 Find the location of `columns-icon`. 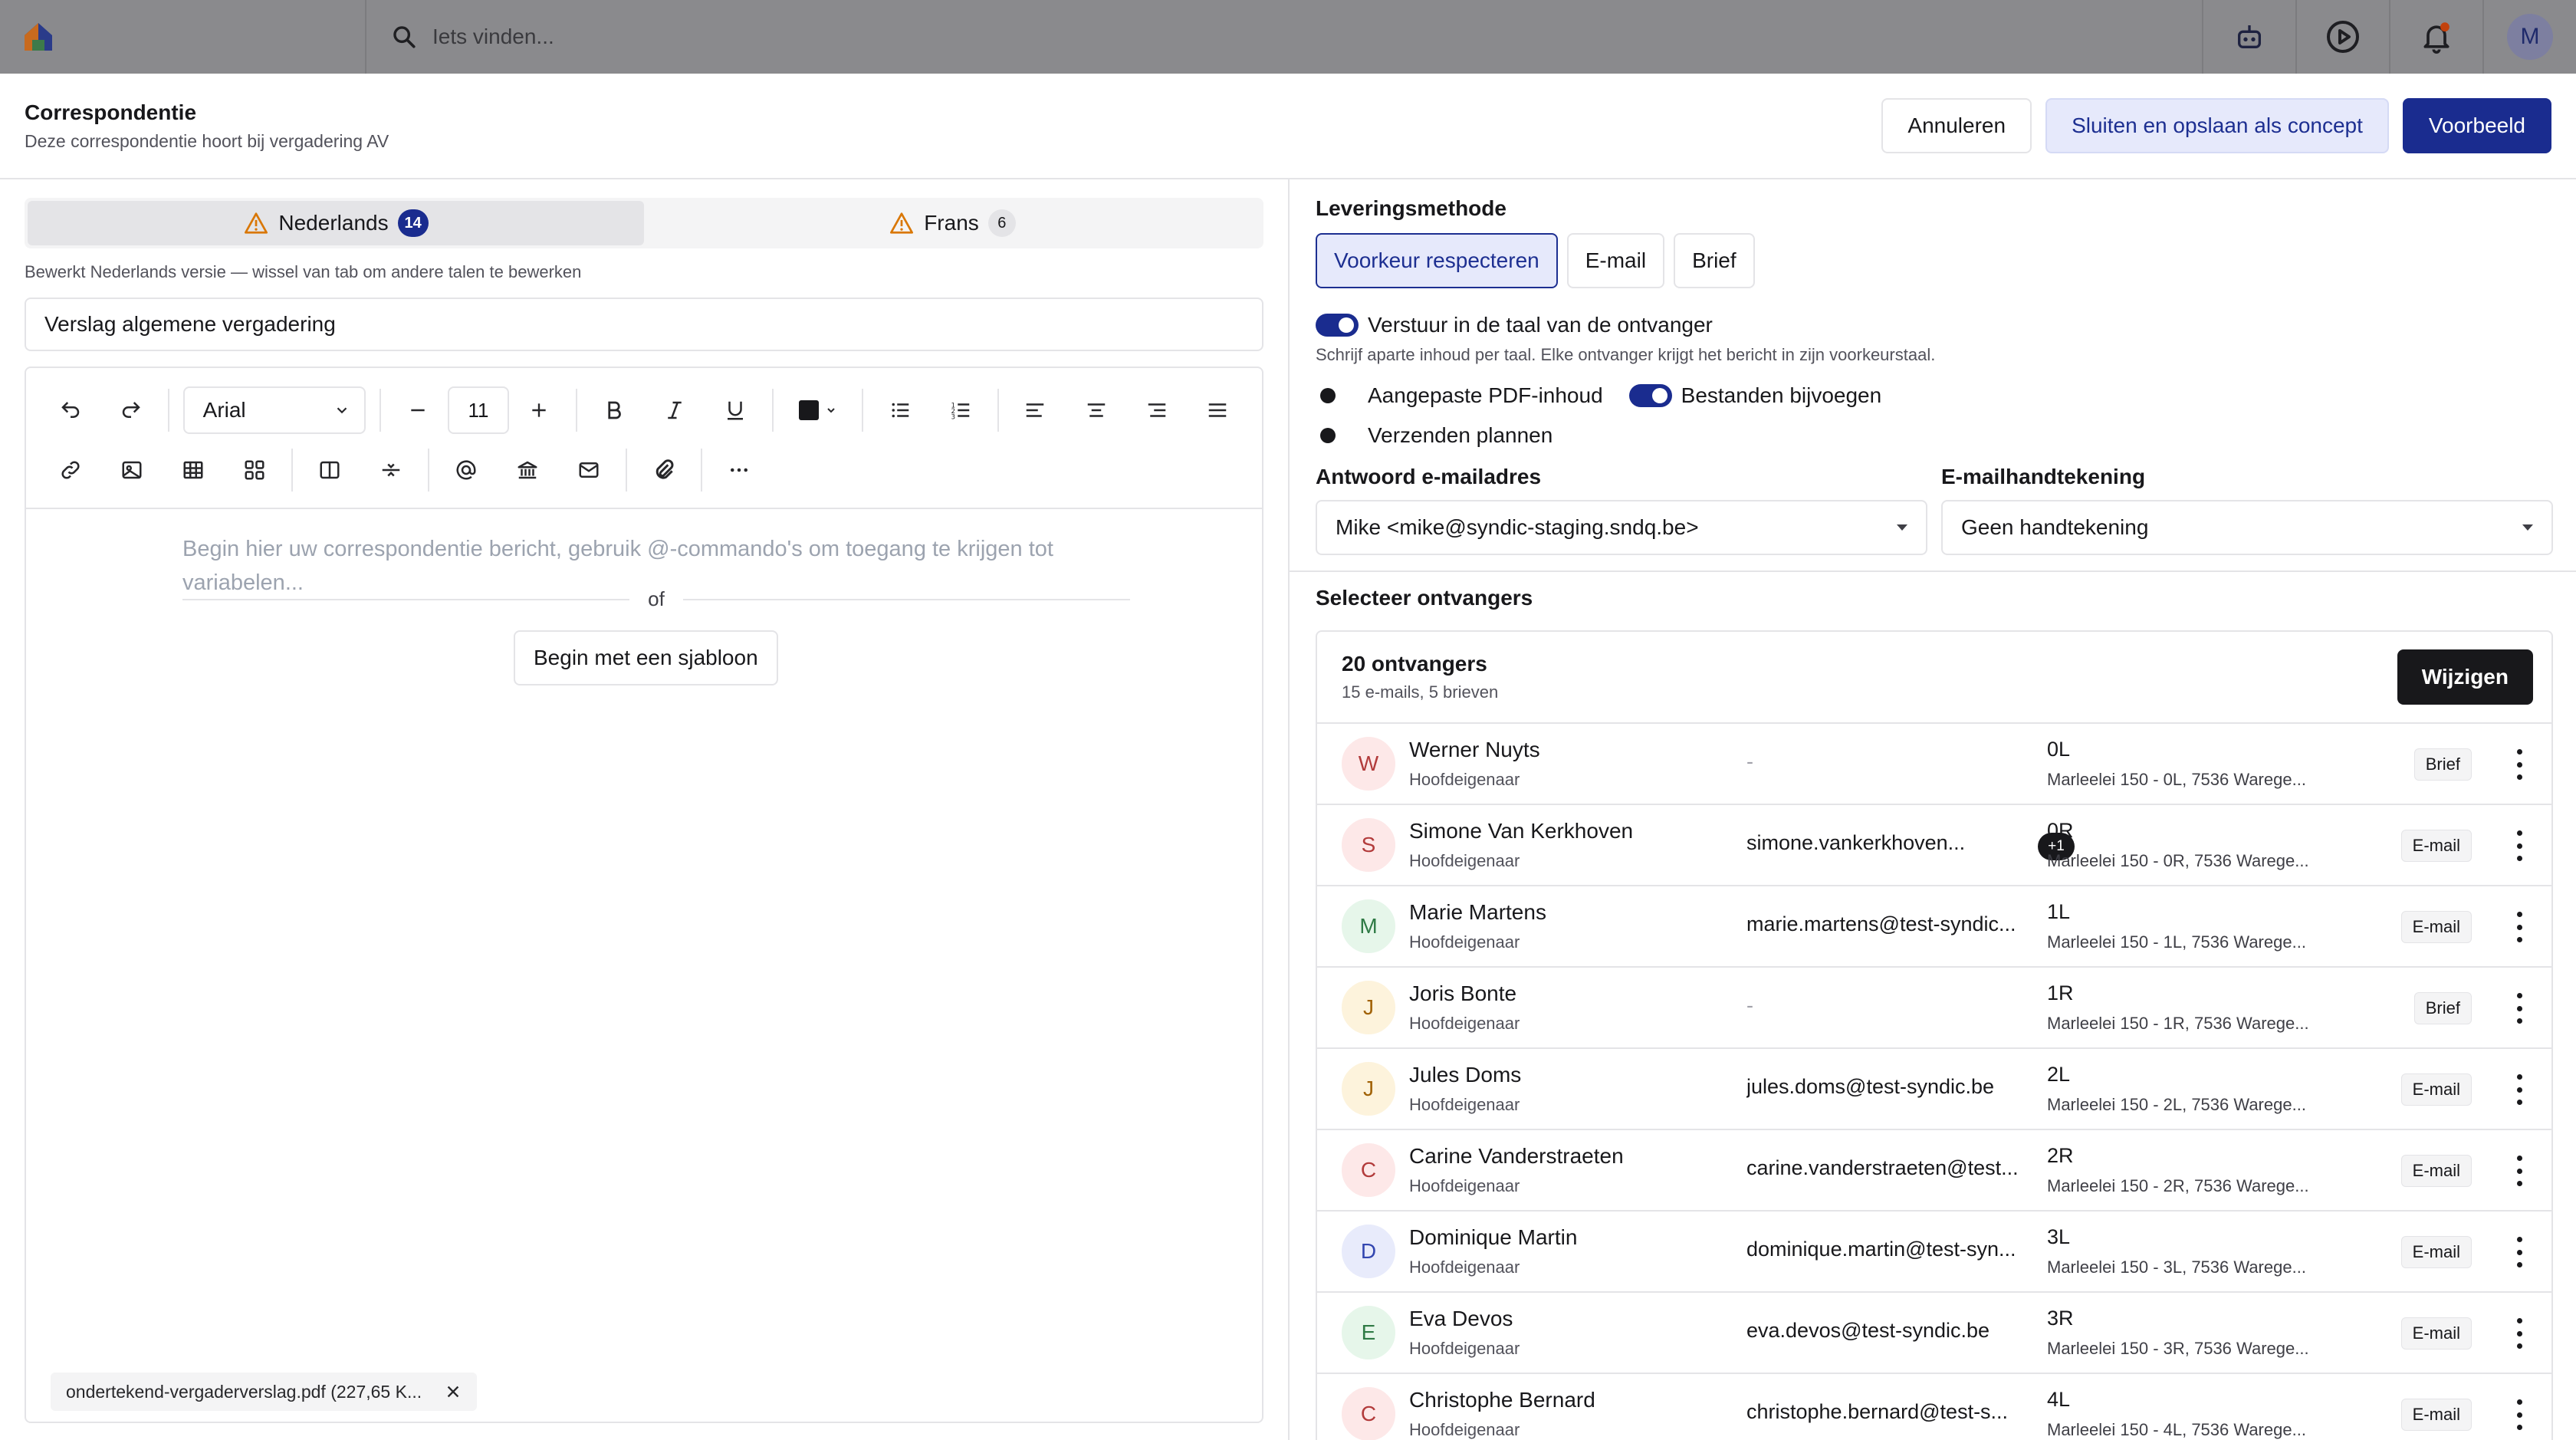

columns-icon is located at coordinates (330, 470).